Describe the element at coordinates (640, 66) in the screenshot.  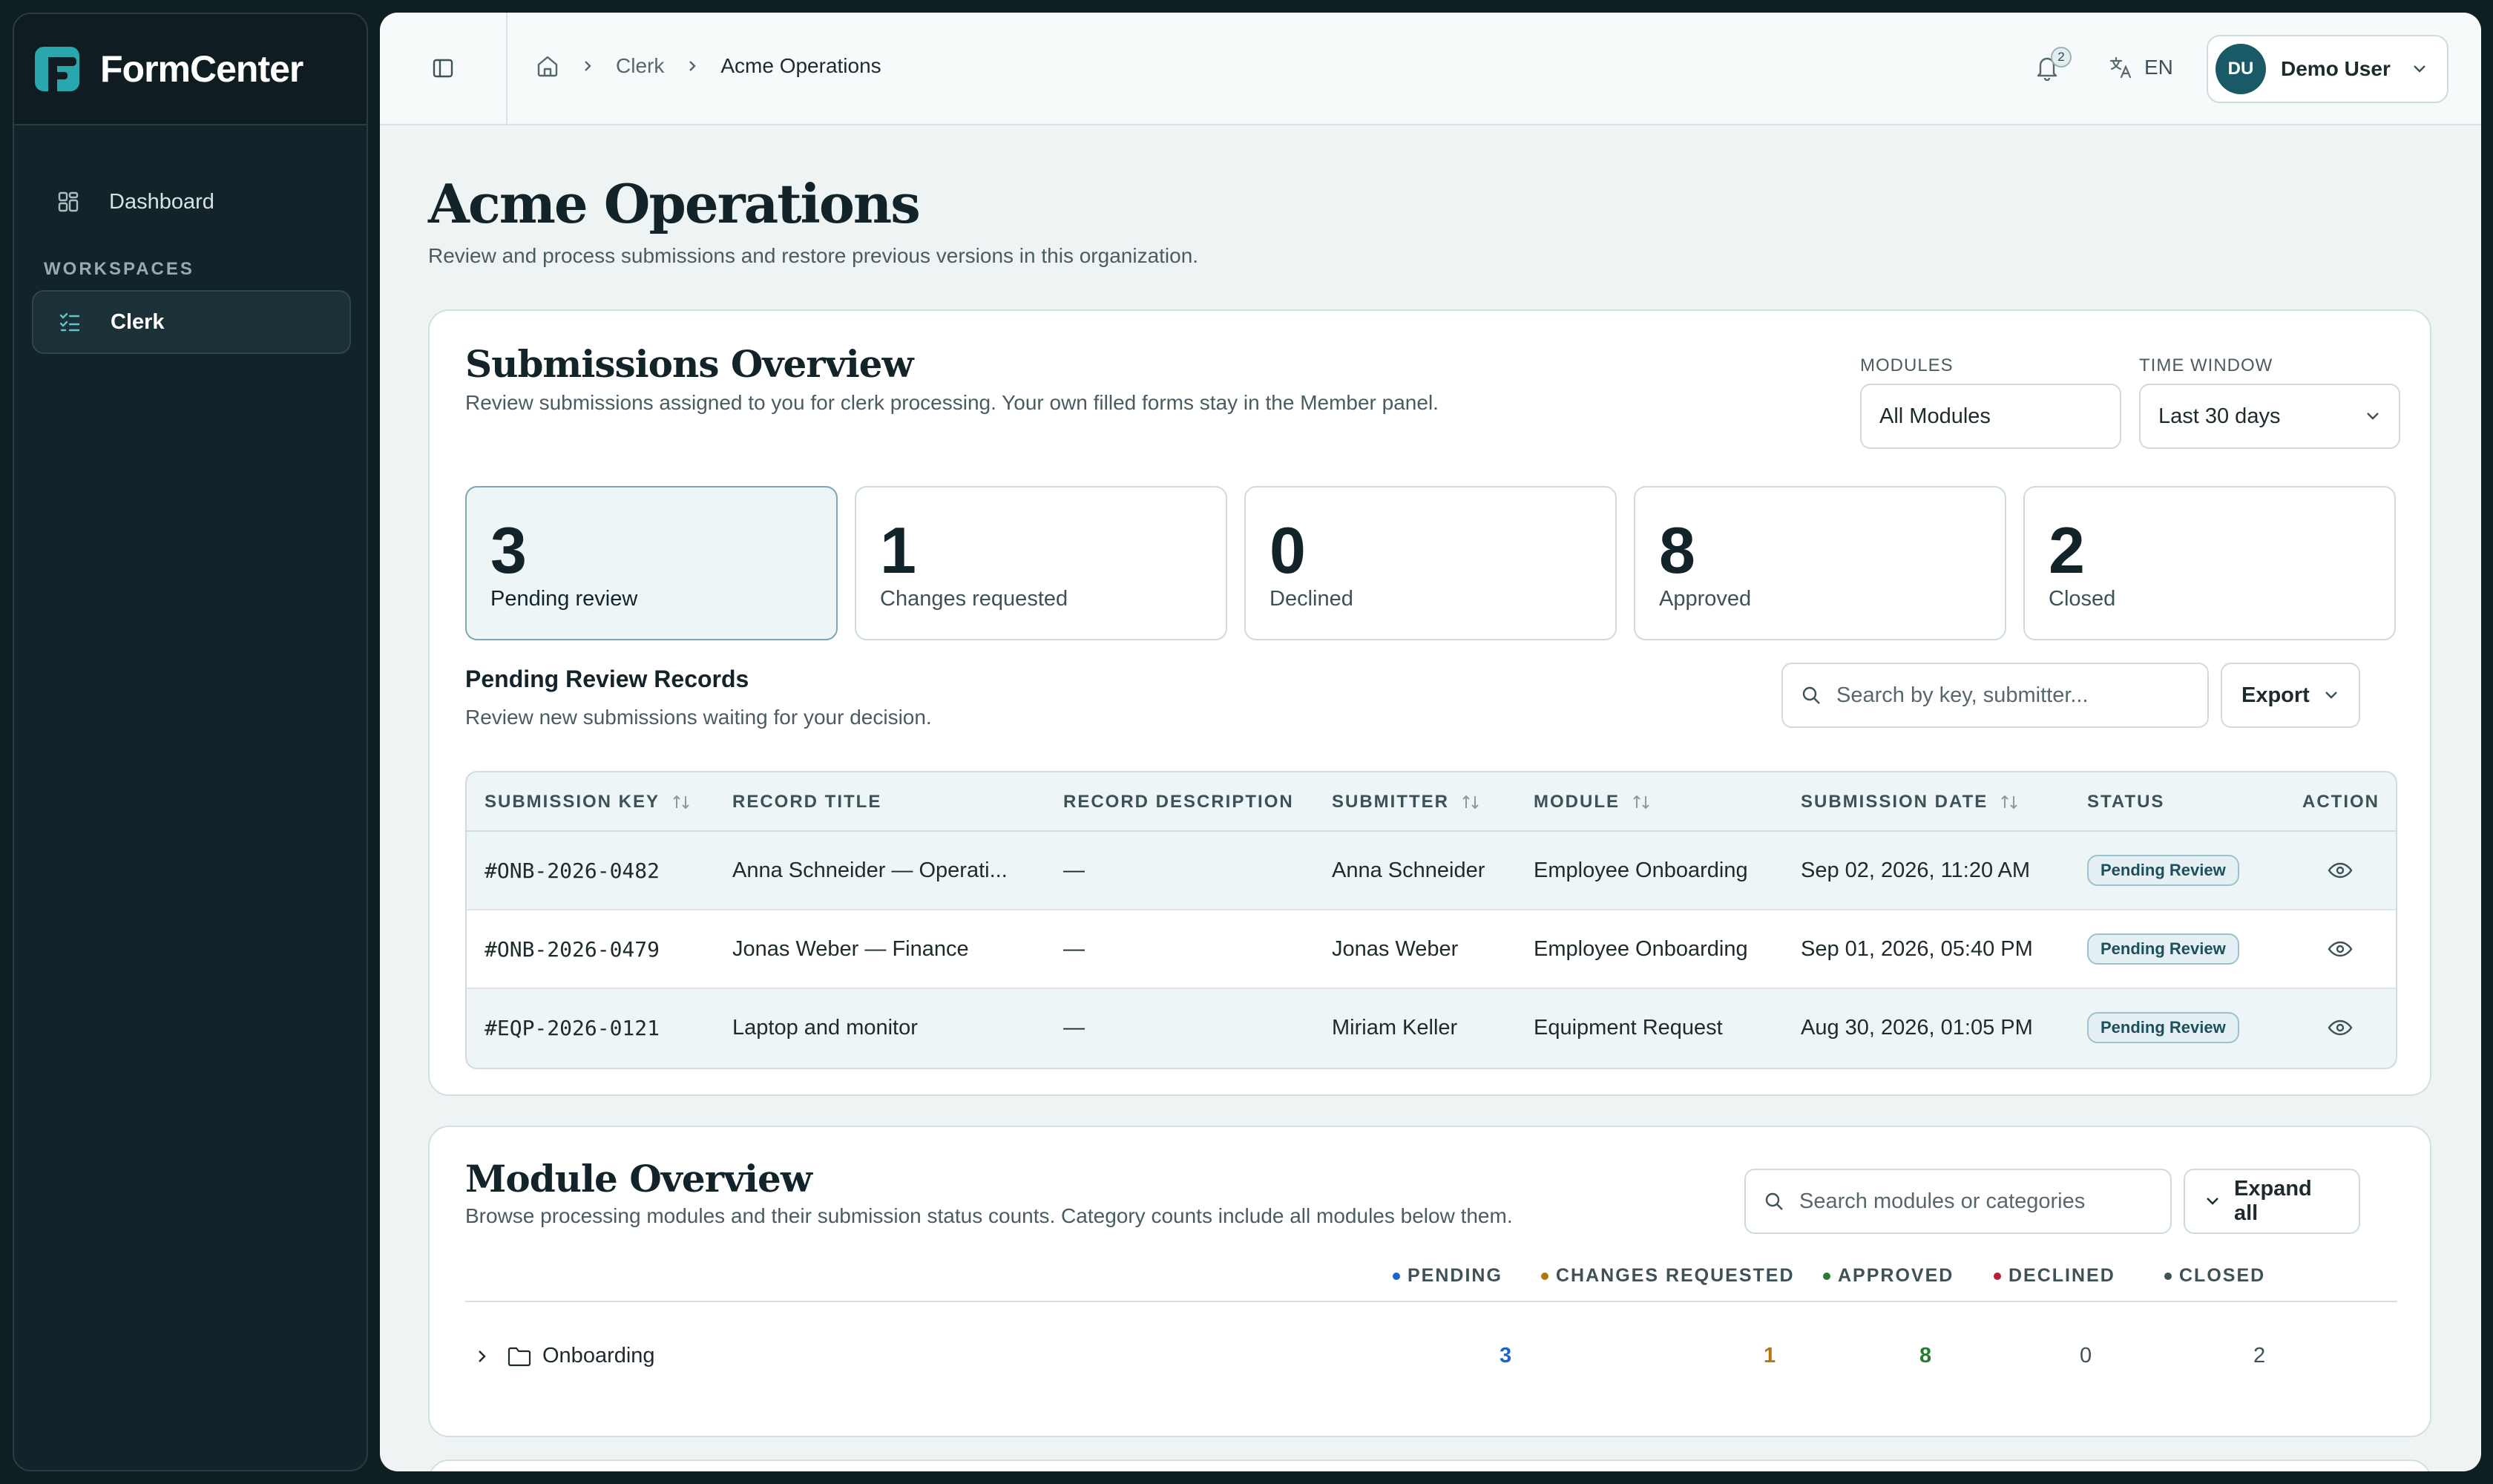
I see `breadcrumb-clerk: Clerk` at that location.